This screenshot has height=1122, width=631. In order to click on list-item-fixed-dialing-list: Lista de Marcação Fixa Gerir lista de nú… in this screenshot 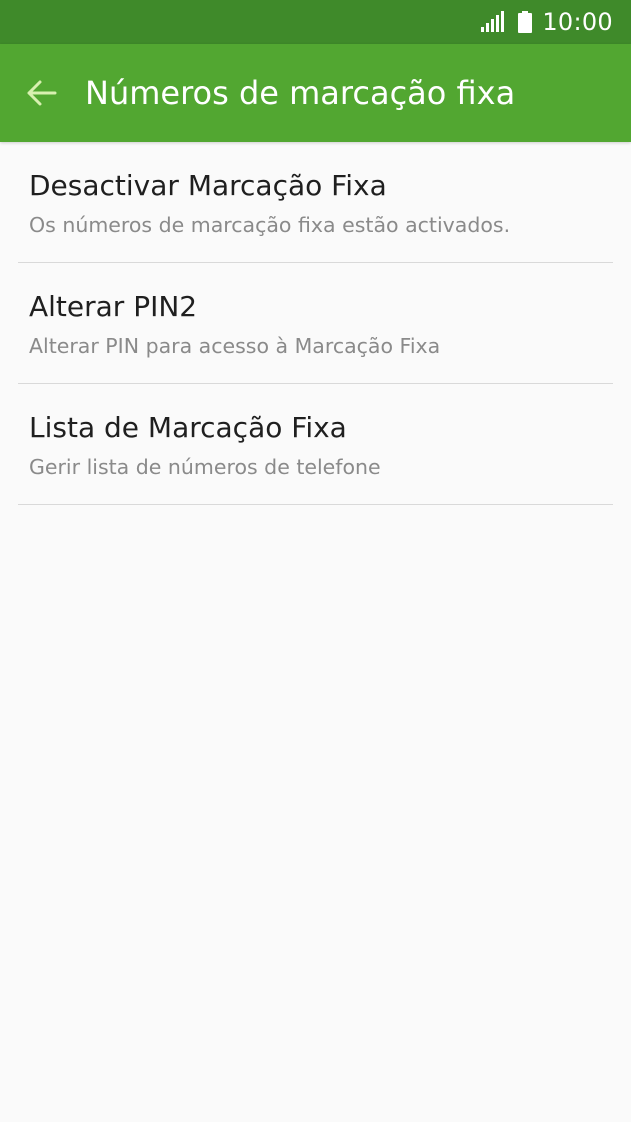, I will do `click(315, 444)`.